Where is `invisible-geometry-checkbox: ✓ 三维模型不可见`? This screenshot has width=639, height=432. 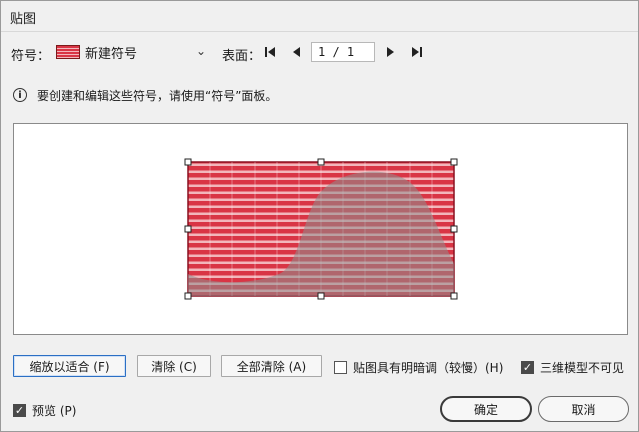 invisible-geometry-checkbox: ✓ 三维模型不可见 is located at coordinates (572, 367).